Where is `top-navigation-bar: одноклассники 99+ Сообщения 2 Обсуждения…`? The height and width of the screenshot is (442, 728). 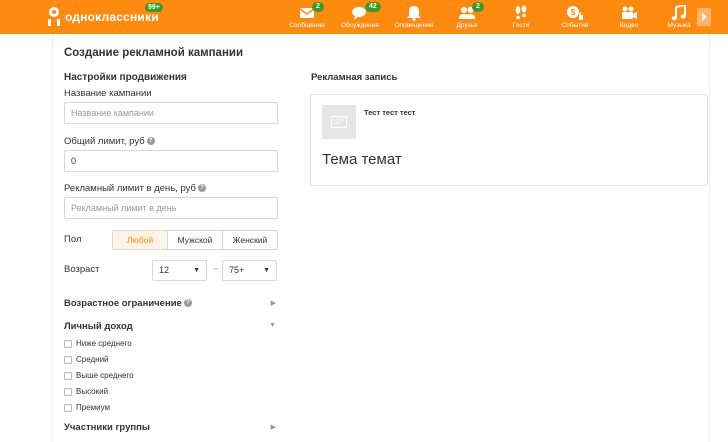 top-navigation-bar: одноклассники 99+ Сообщения 2 Обсуждения… is located at coordinates (364, 17).